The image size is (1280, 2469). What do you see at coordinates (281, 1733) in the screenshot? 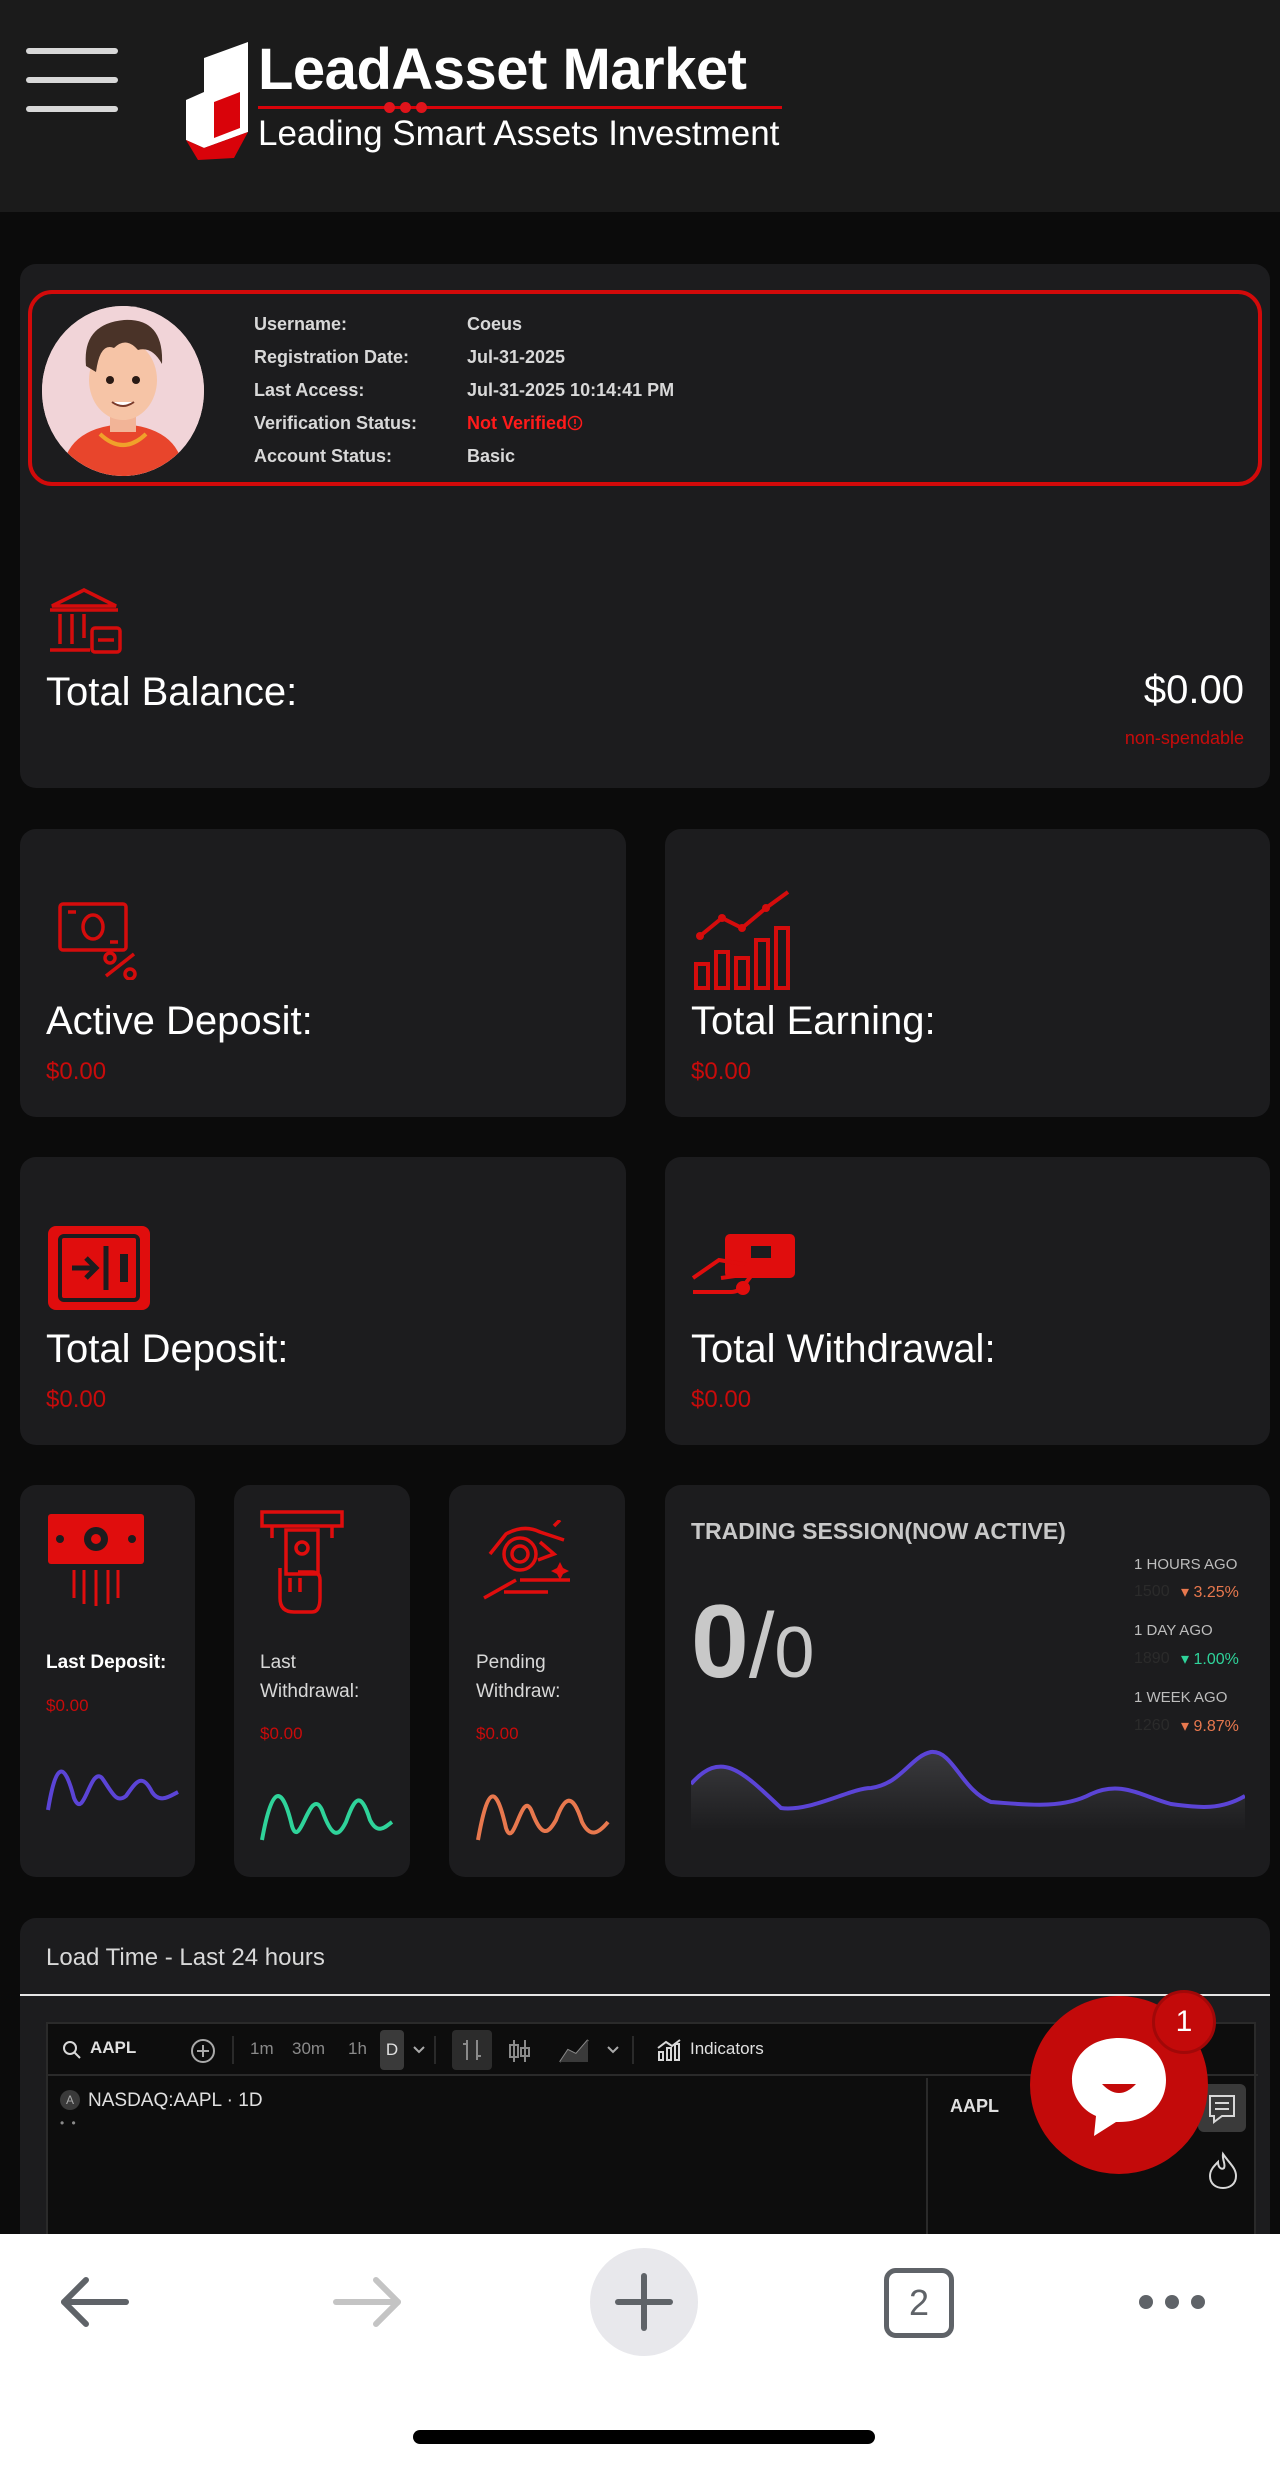
I see `last-withdrawal-value: $0.00` at bounding box center [281, 1733].